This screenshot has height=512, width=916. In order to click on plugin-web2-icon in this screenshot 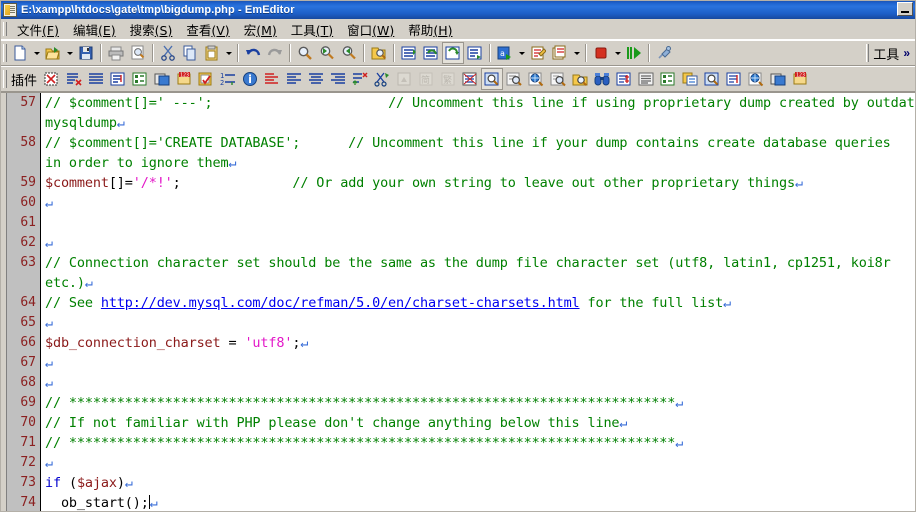, I will do `click(756, 79)`.